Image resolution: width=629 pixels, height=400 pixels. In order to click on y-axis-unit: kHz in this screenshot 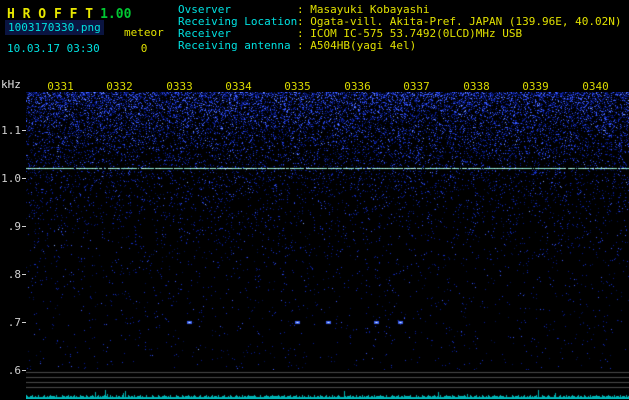, I will do `click(11, 84)`.